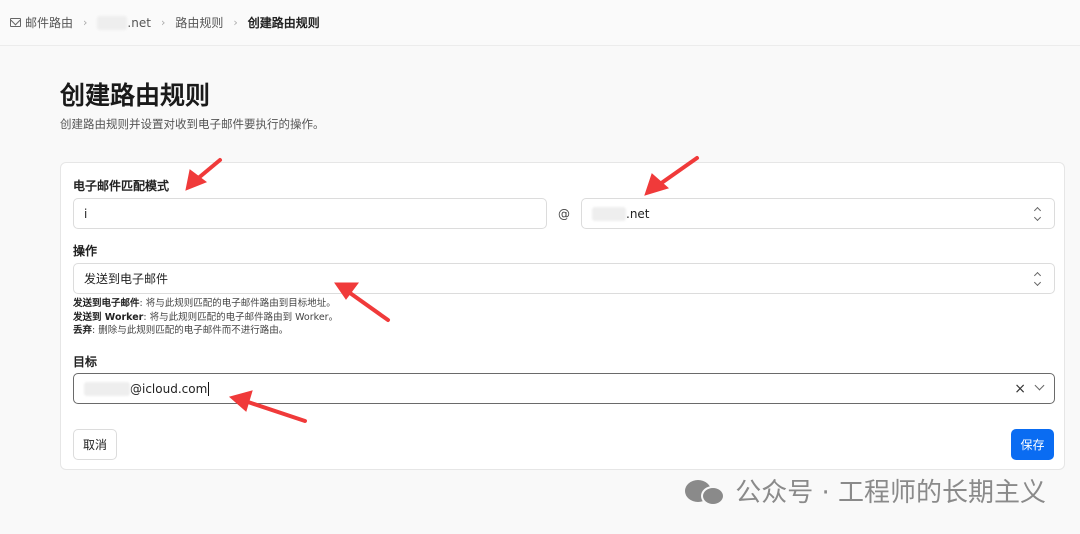  Describe the element at coordinates (671, 176) in the screenshot. I see `arrow-domain` at that location.